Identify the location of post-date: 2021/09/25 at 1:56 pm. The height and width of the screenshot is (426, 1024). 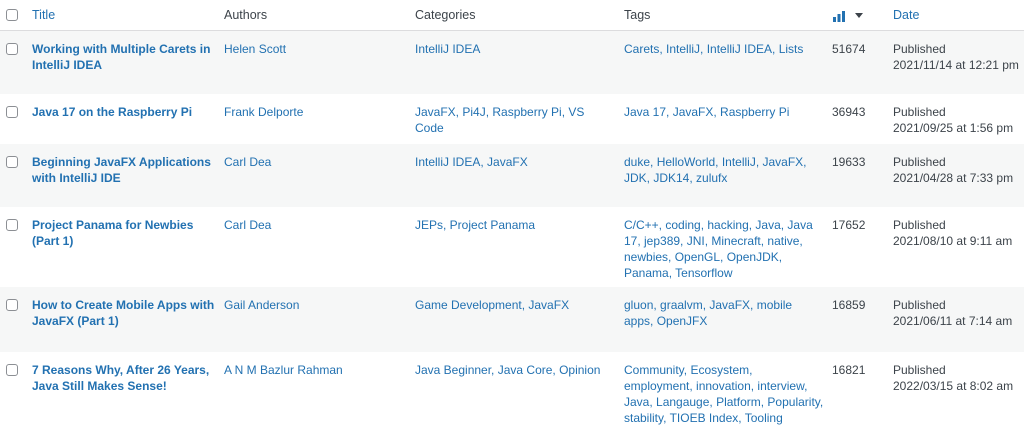
(953, 128).